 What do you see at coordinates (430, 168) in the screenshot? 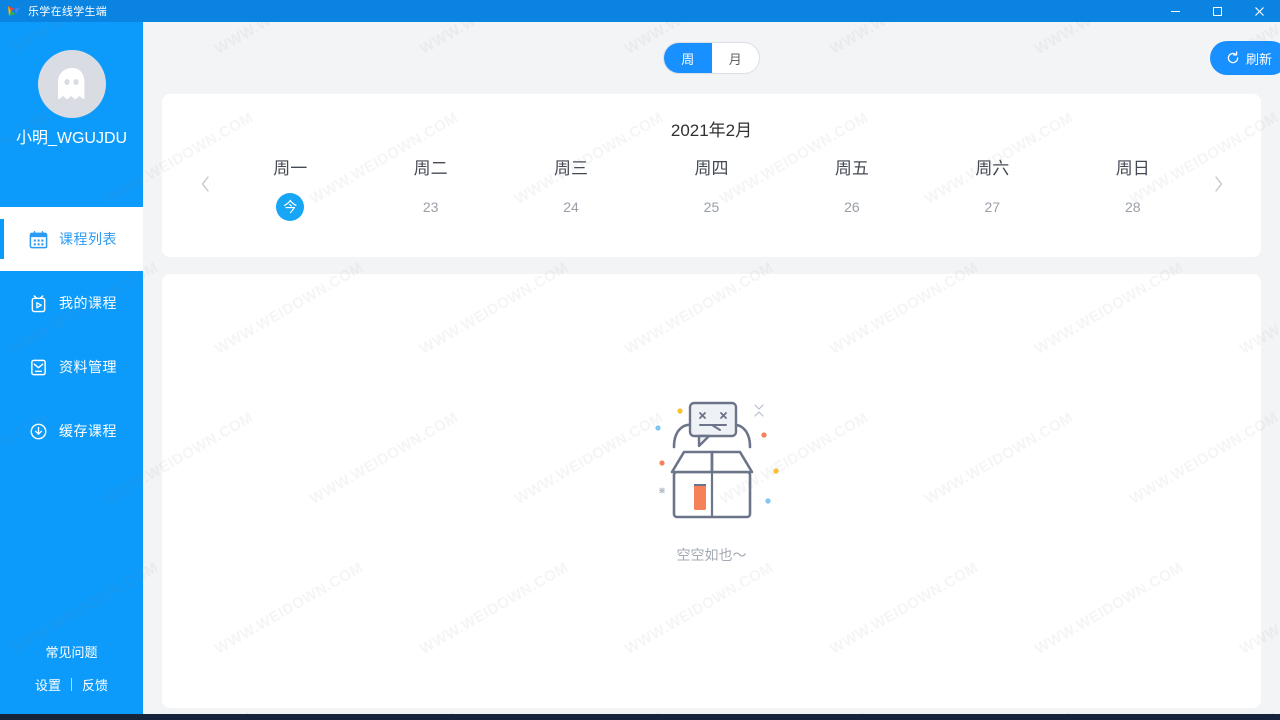
I see `calendar-day-name: 周二` at bounding box center [430, 168].